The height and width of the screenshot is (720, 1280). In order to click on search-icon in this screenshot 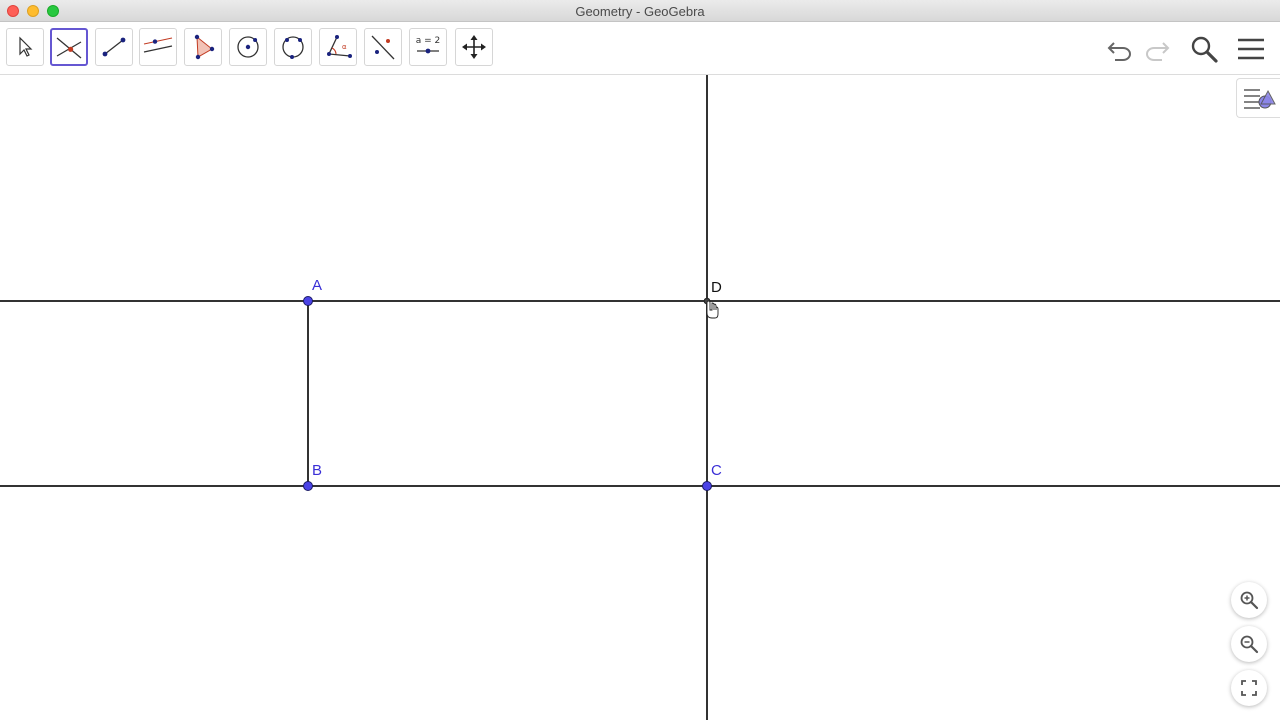, I will do `click(1204, 49)`.